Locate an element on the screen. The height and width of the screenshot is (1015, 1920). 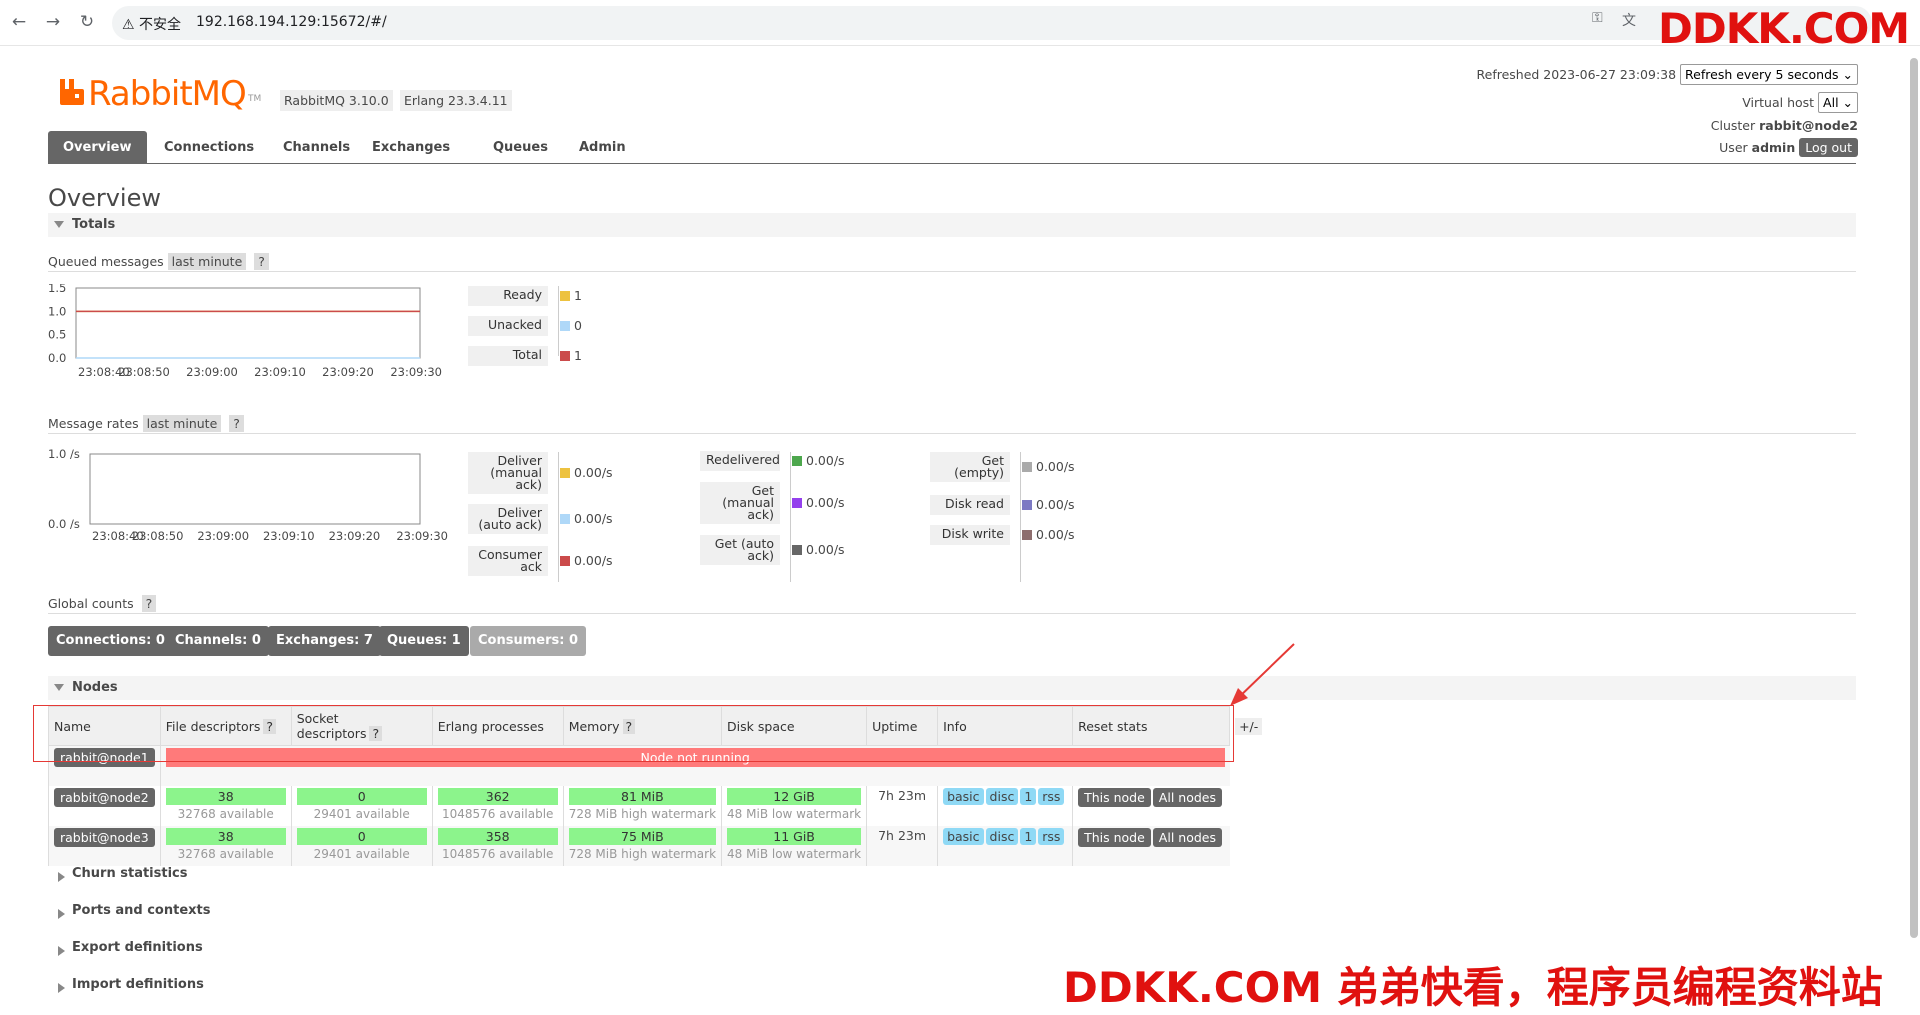
legend-label-c12-0: Consumer ack is located at coordinates (508, 561).